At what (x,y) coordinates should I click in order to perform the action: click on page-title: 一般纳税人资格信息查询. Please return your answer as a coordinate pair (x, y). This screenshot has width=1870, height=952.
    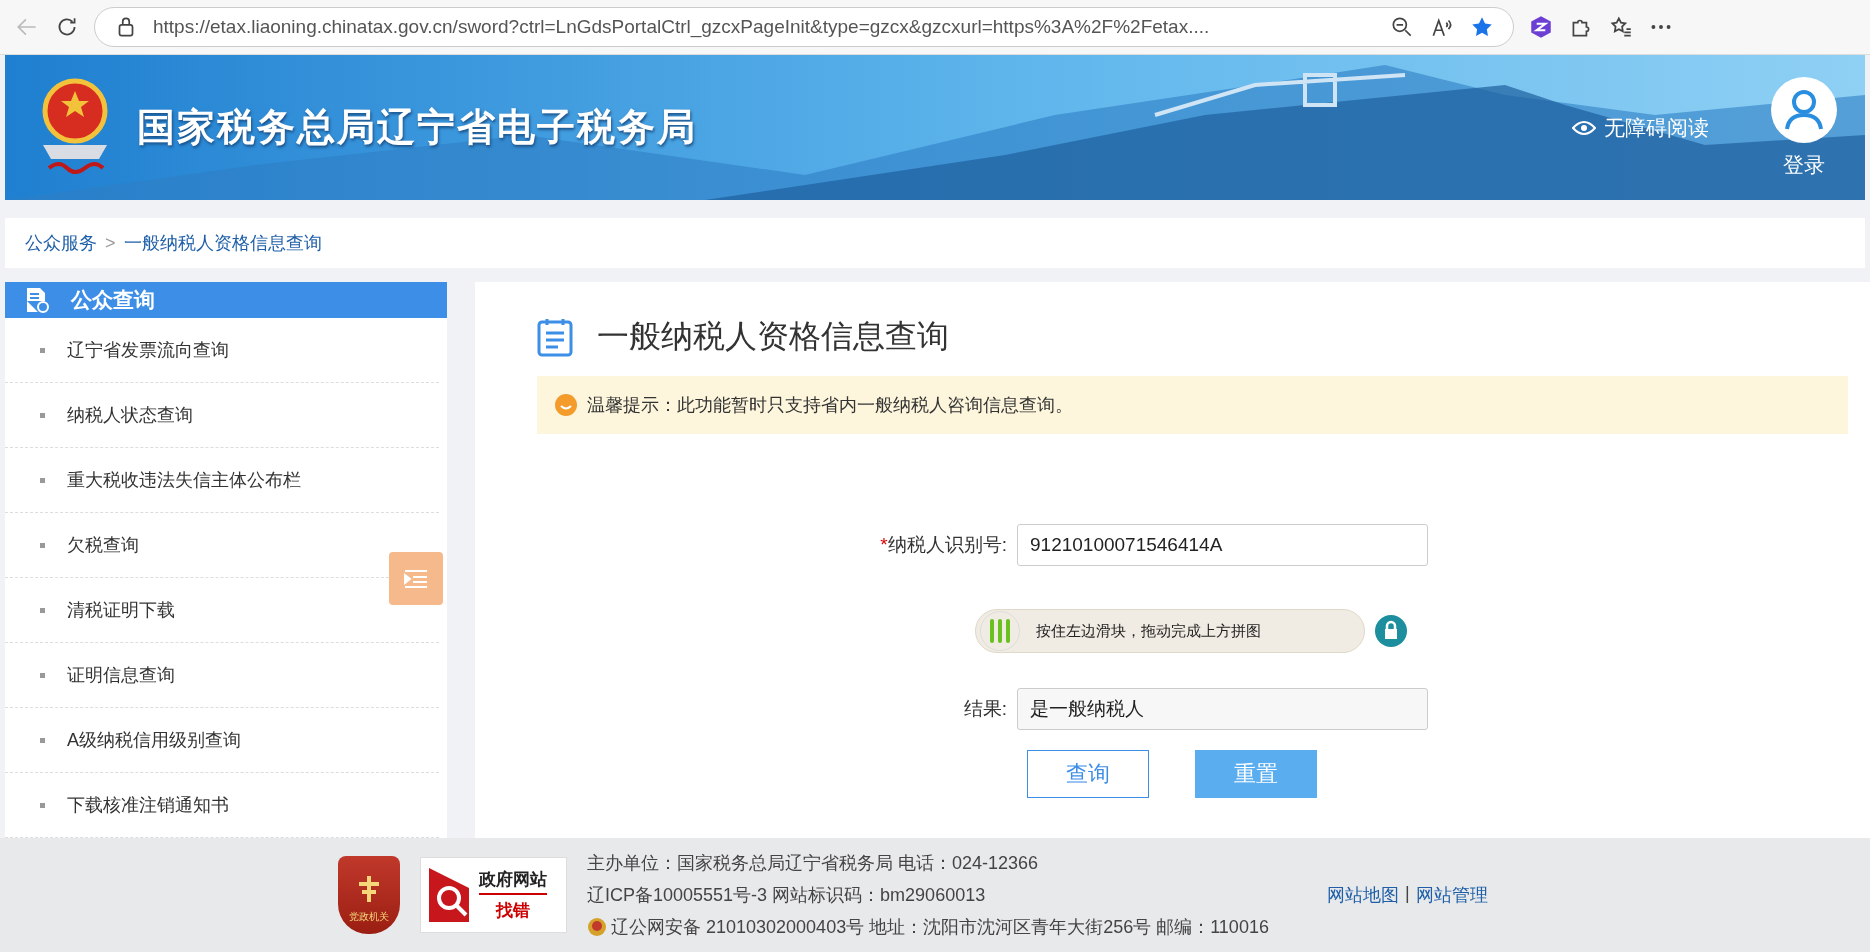
    Looking at the image, I should click on (773, 336).